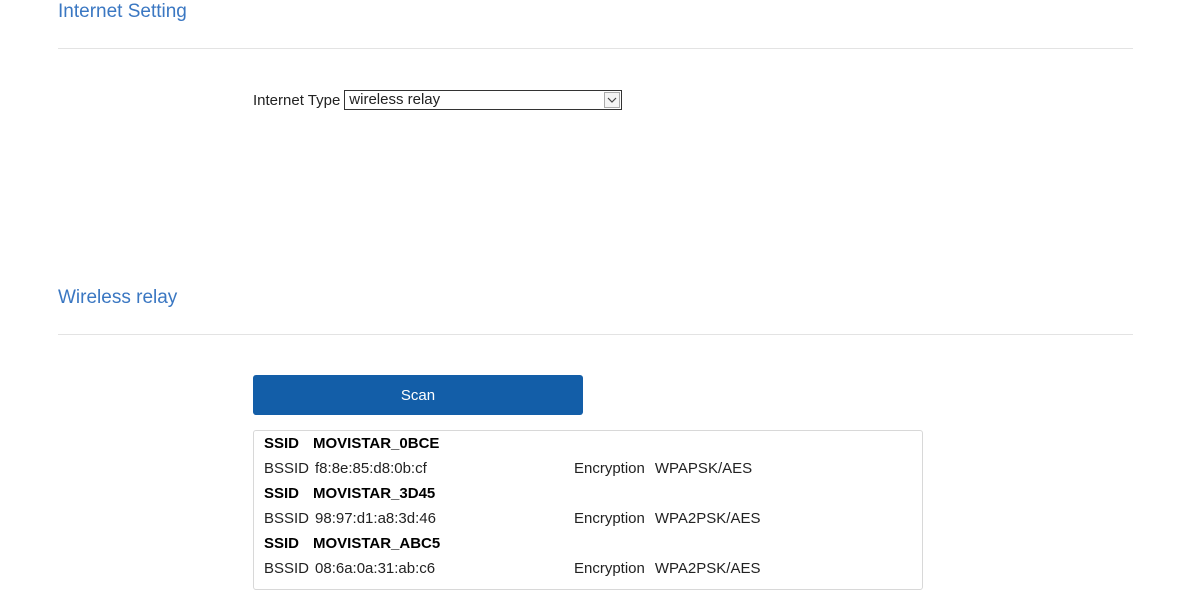 The image size is (1195, 590). I want to click on ssid-value: MOVISTAR_0BCE, so click(376, 443).